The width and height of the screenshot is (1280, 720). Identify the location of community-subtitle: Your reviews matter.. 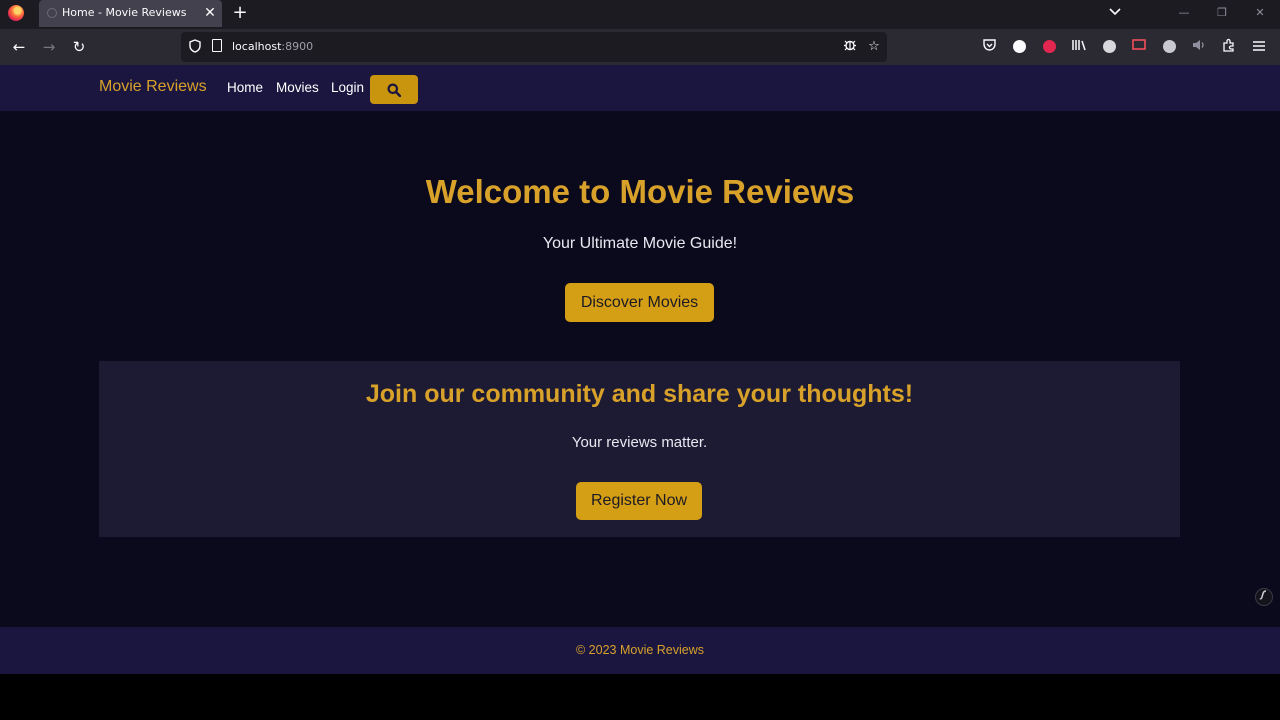
(639, 442).